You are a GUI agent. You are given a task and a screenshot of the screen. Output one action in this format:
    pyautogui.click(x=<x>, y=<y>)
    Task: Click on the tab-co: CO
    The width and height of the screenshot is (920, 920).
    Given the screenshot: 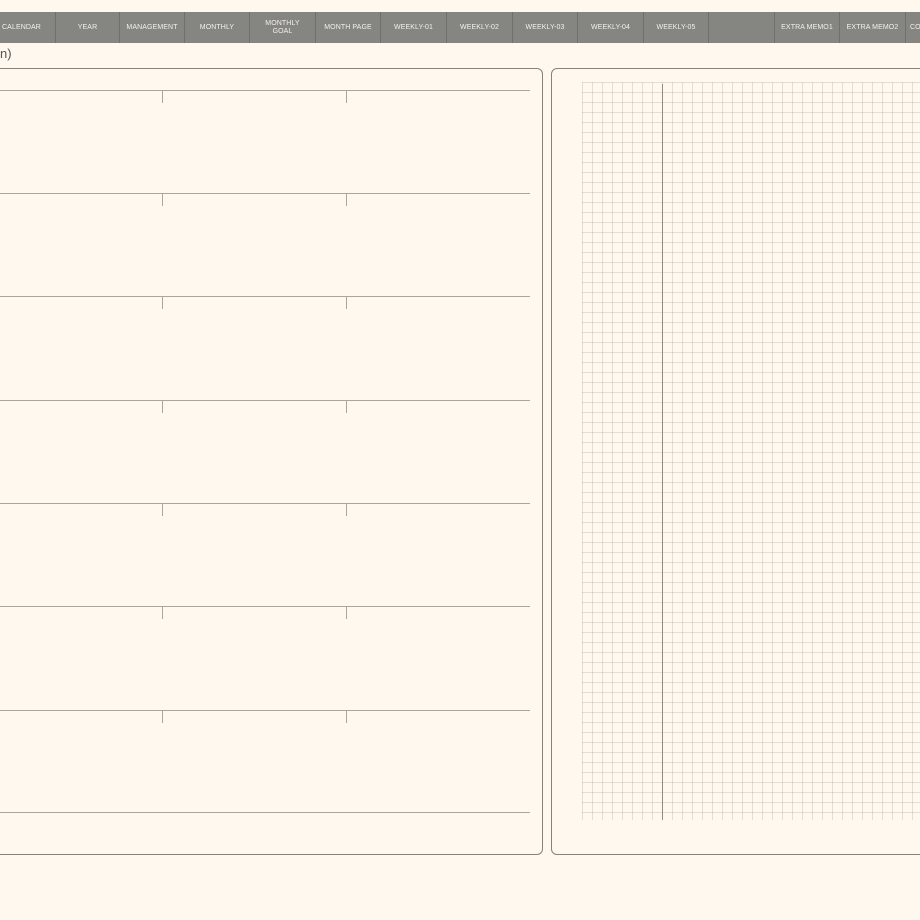 What is the action you would take?
    pyautogui.click(x=913, y=27)
    